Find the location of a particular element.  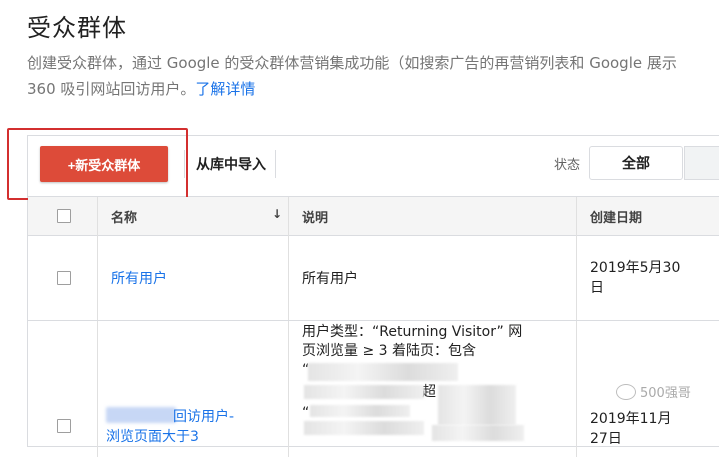

created-date-line-1: 2019年5月30 is located at coordinates (635, 268).